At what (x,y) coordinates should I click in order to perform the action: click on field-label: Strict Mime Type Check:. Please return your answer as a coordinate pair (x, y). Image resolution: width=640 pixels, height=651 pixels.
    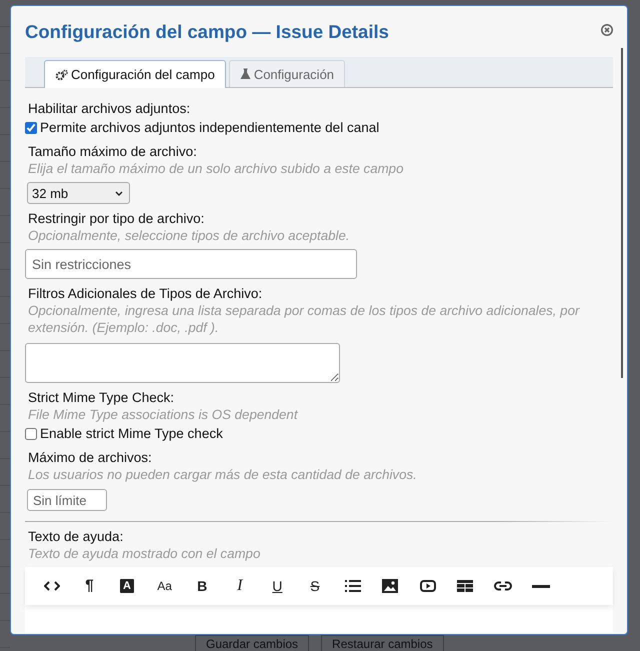
    Looking at the image, I should click on (101, 397).